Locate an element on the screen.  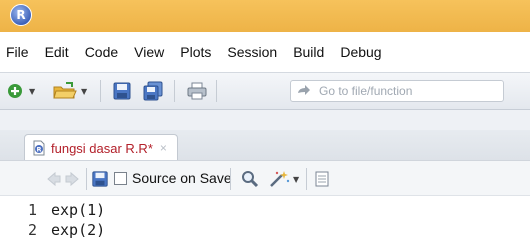
save-all-button is located at coordinates (153, 91).